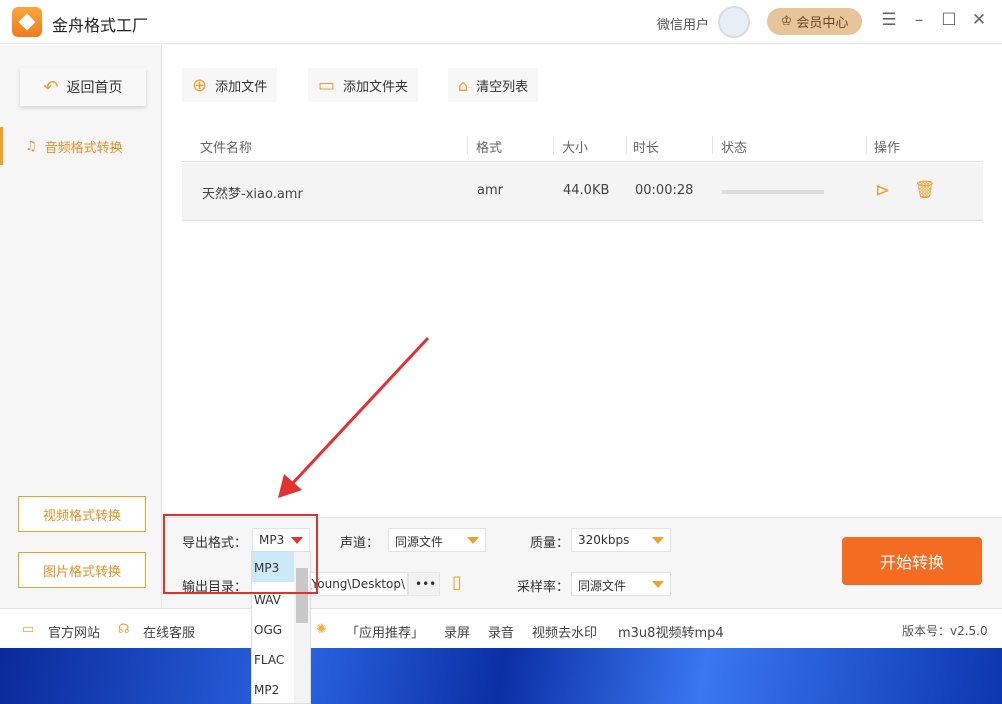  What do you see at coordinates (354, 417) in the screenshot?
I see `annotation-arrow` at bounding box center [354, 417].